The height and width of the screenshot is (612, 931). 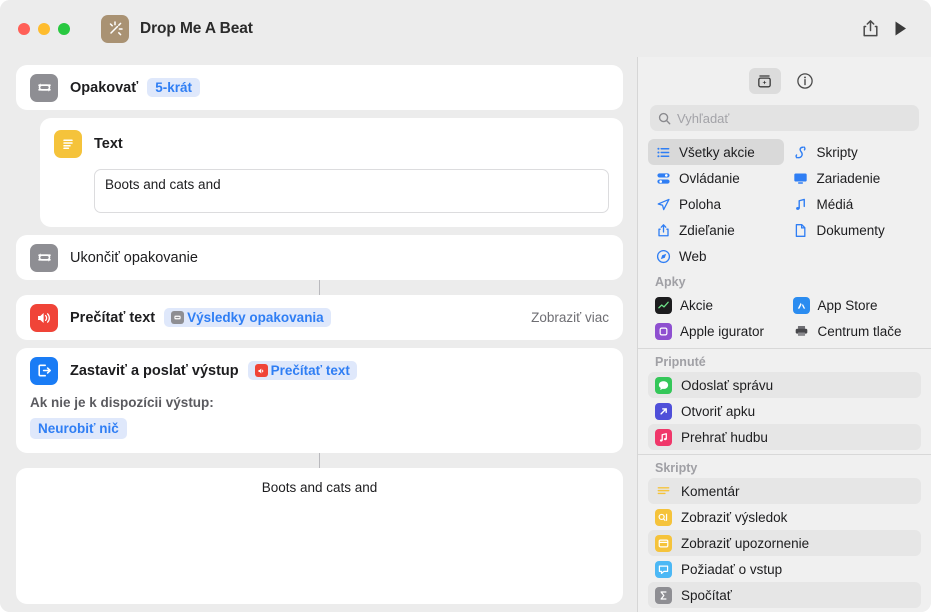 I want to click on script-icon, so click(x=801, y=152).